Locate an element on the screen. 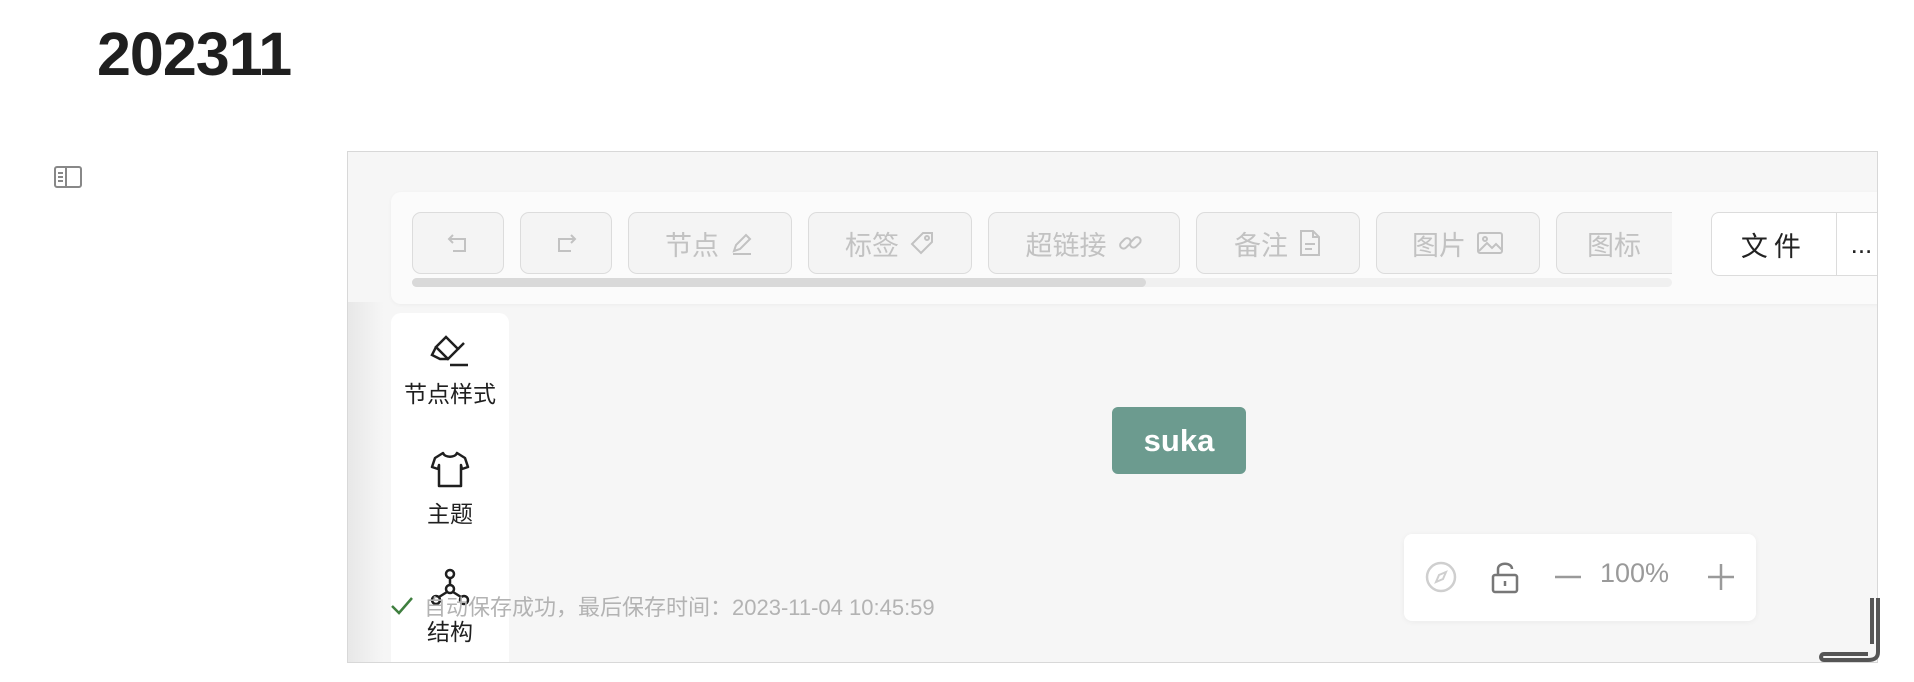 The height and width of the screenshot is (682, 1914). theme-label: 主题 is located at coordinates (450, 514).